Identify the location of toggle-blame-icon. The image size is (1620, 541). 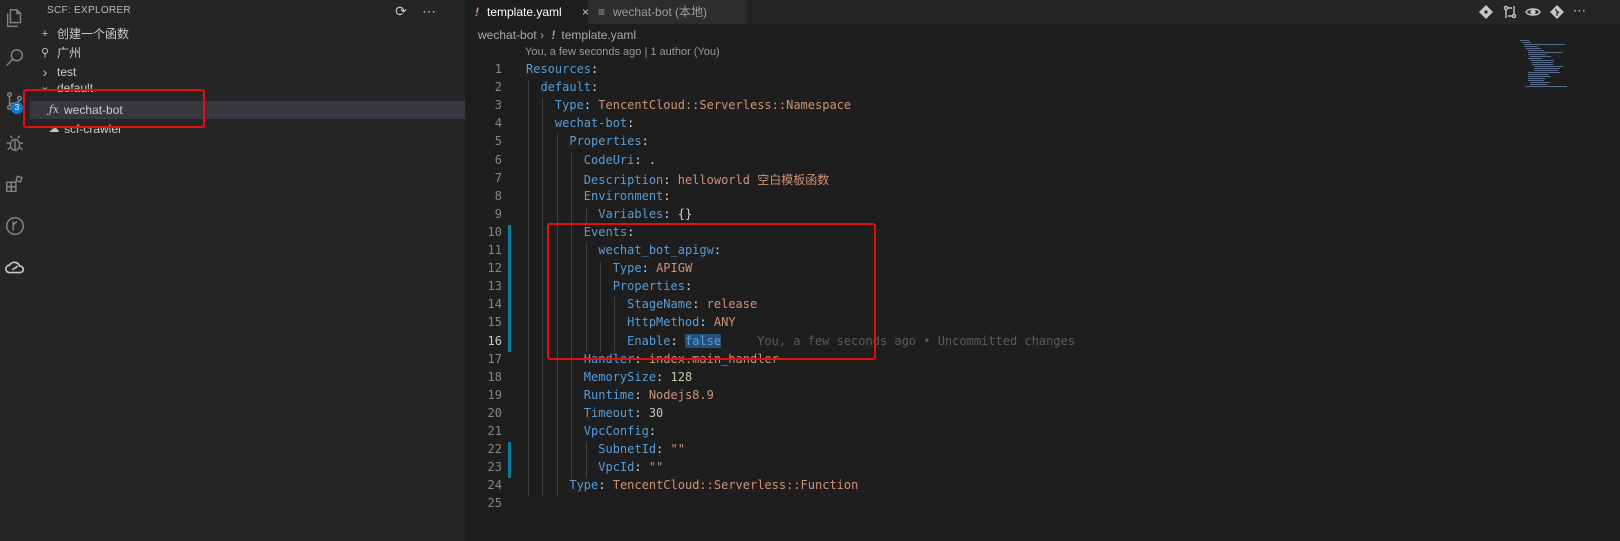
(1533, 12).